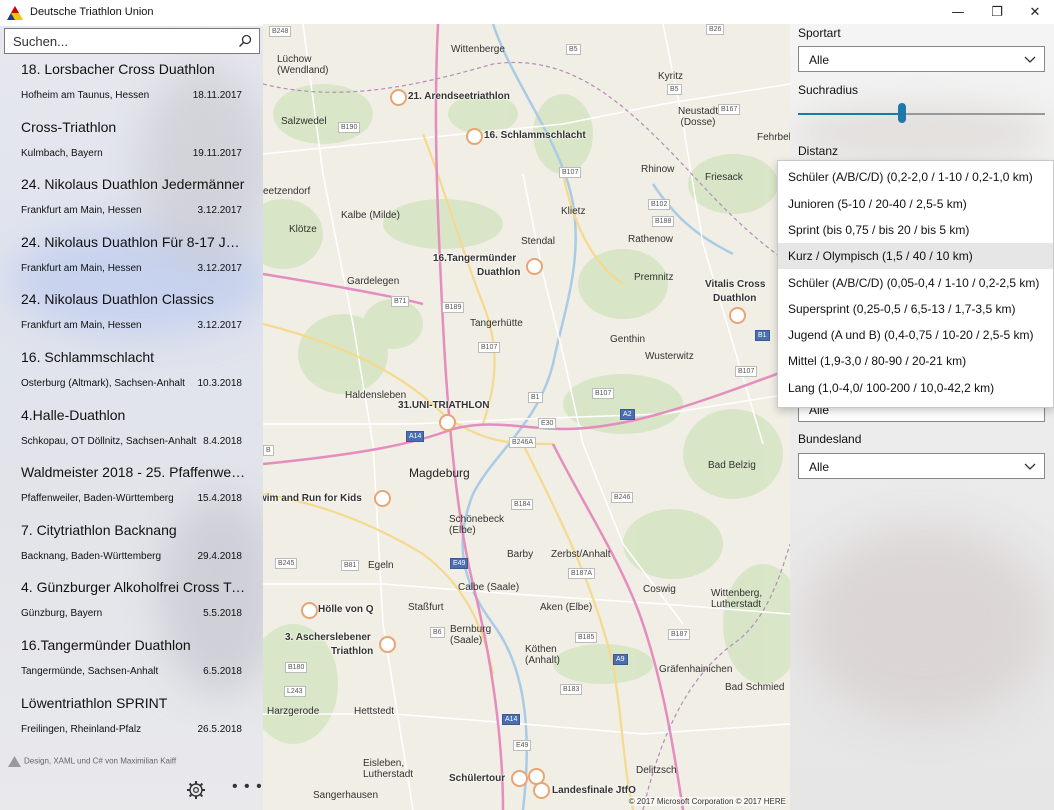  I want to click on map-place-label: Egeln, so click(381, 565).